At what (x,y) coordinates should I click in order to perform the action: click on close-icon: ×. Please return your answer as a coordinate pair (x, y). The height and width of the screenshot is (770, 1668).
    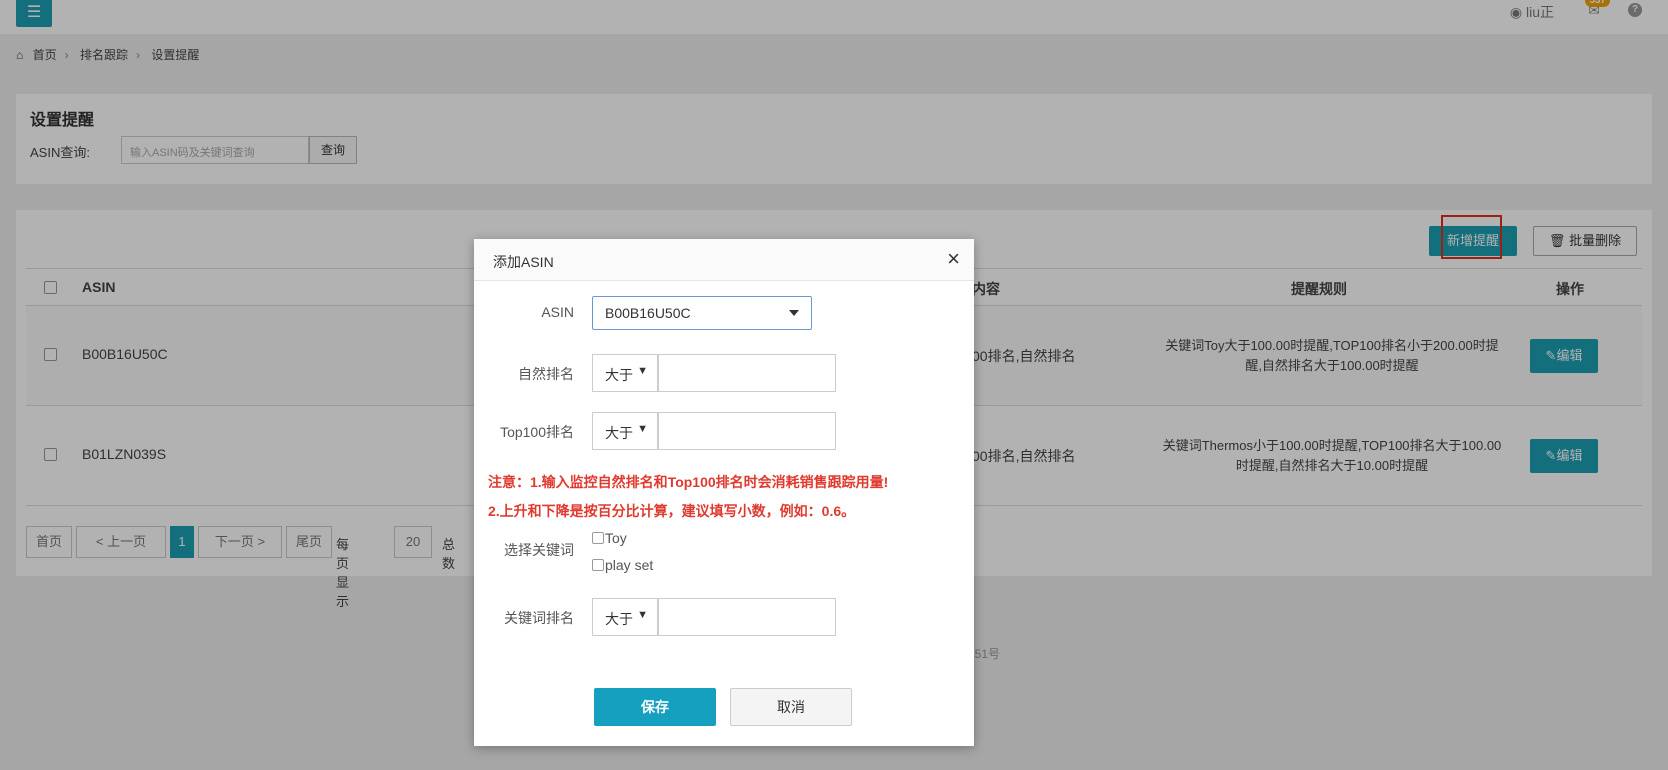
    Looking at the image, I should click on (953, 259).